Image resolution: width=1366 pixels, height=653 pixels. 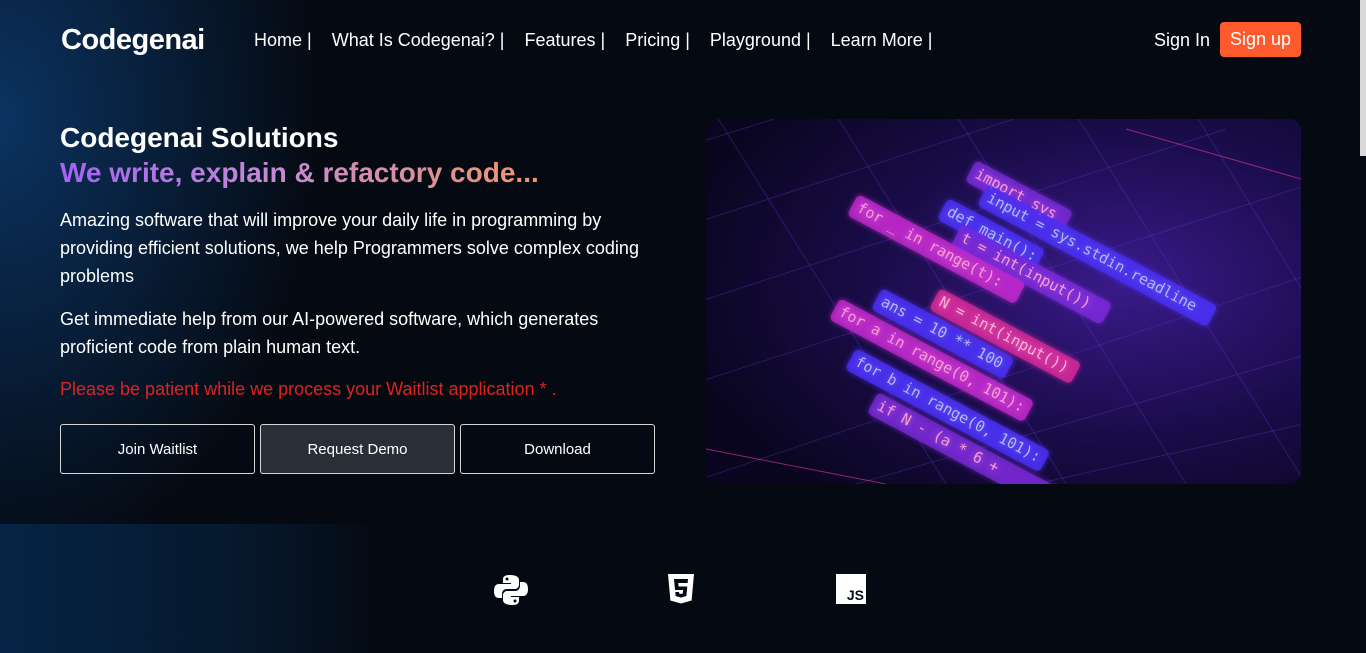 I want to click on python-icon, so click(x=511, y=592).